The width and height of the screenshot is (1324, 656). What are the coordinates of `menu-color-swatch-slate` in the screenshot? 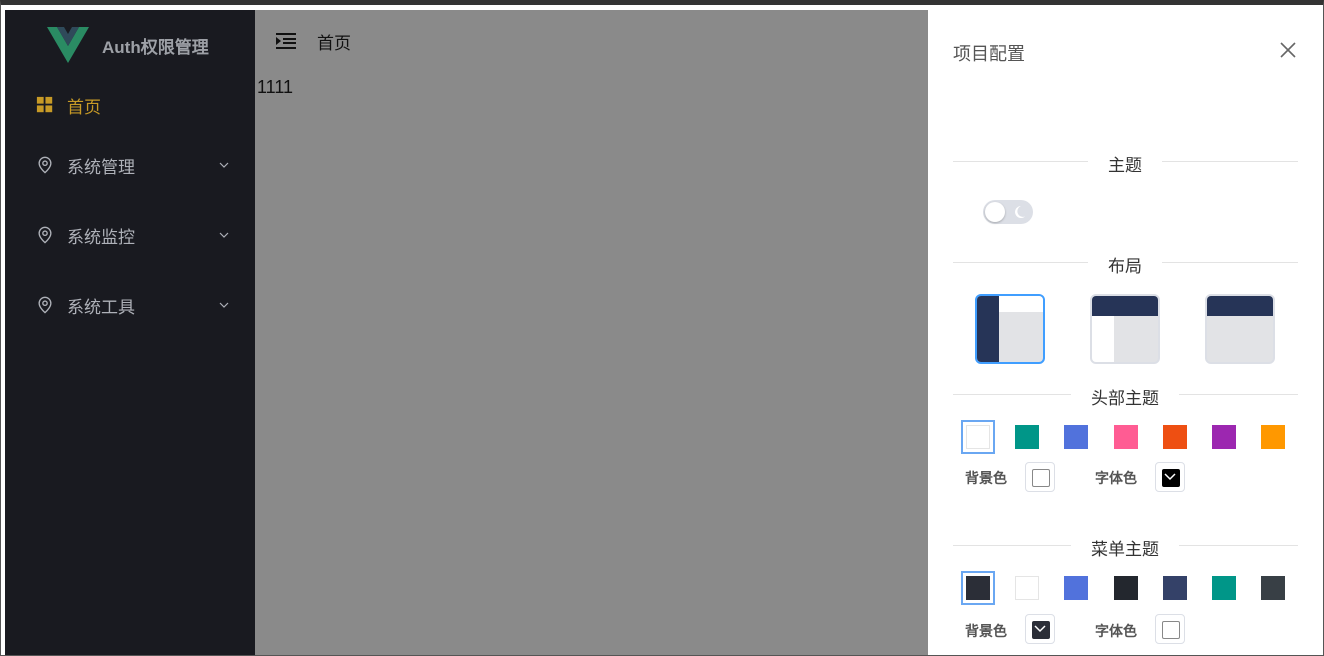 It's located at (1273, 588).